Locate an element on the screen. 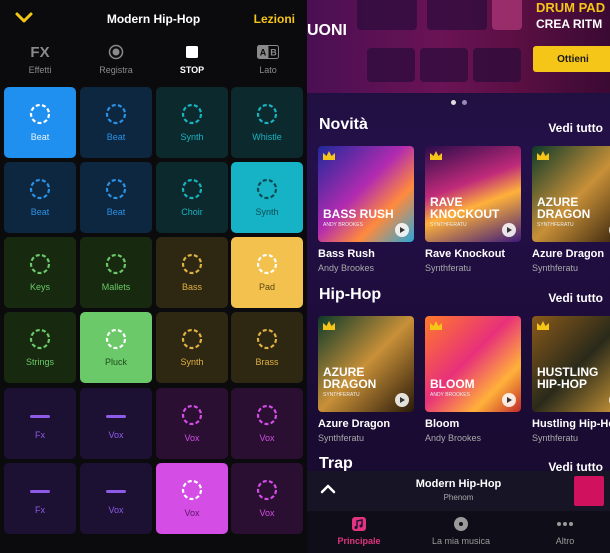  pad-keys: Keys is located at coordinates (40, 272).